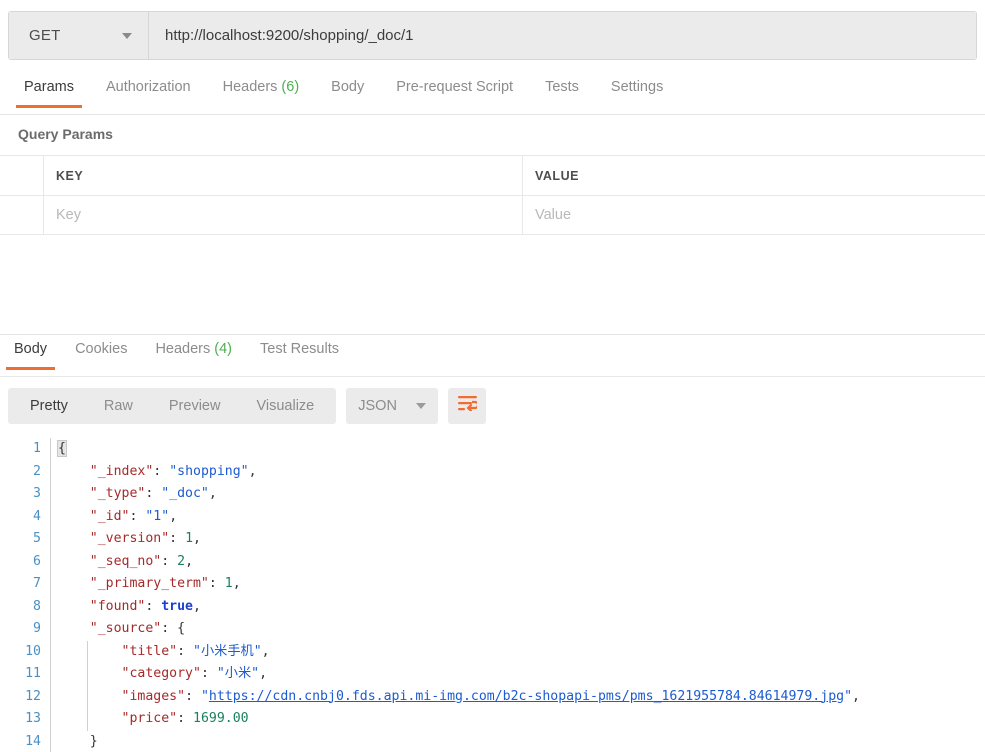  What do you see at coordinates (22, 215) in the screenshot?
I see `row-checkbox` at bounding box center [22, 215].